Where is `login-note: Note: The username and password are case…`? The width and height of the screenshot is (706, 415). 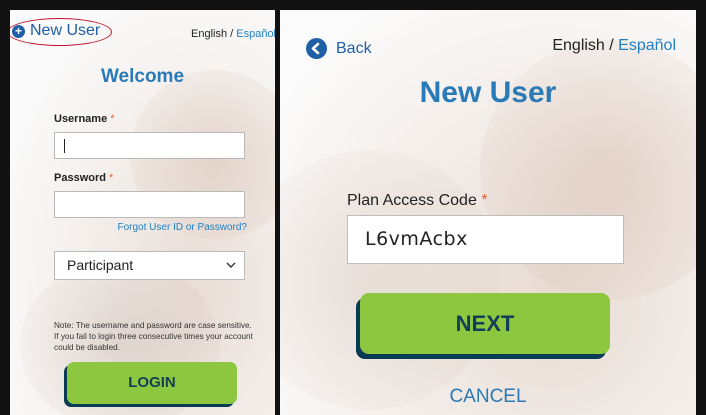 login-note: Note: The username and password are case… is located at coordinates (153, 336).